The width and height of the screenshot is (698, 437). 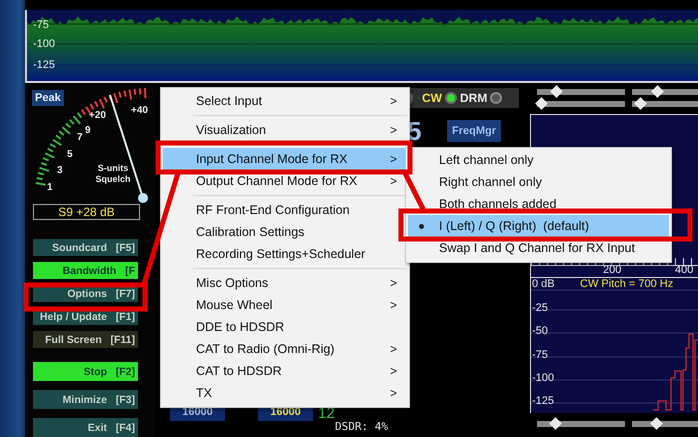 I want to click on menu-item: CAT to Radio (Omni-Rig) >, so click(x=285, y=349).